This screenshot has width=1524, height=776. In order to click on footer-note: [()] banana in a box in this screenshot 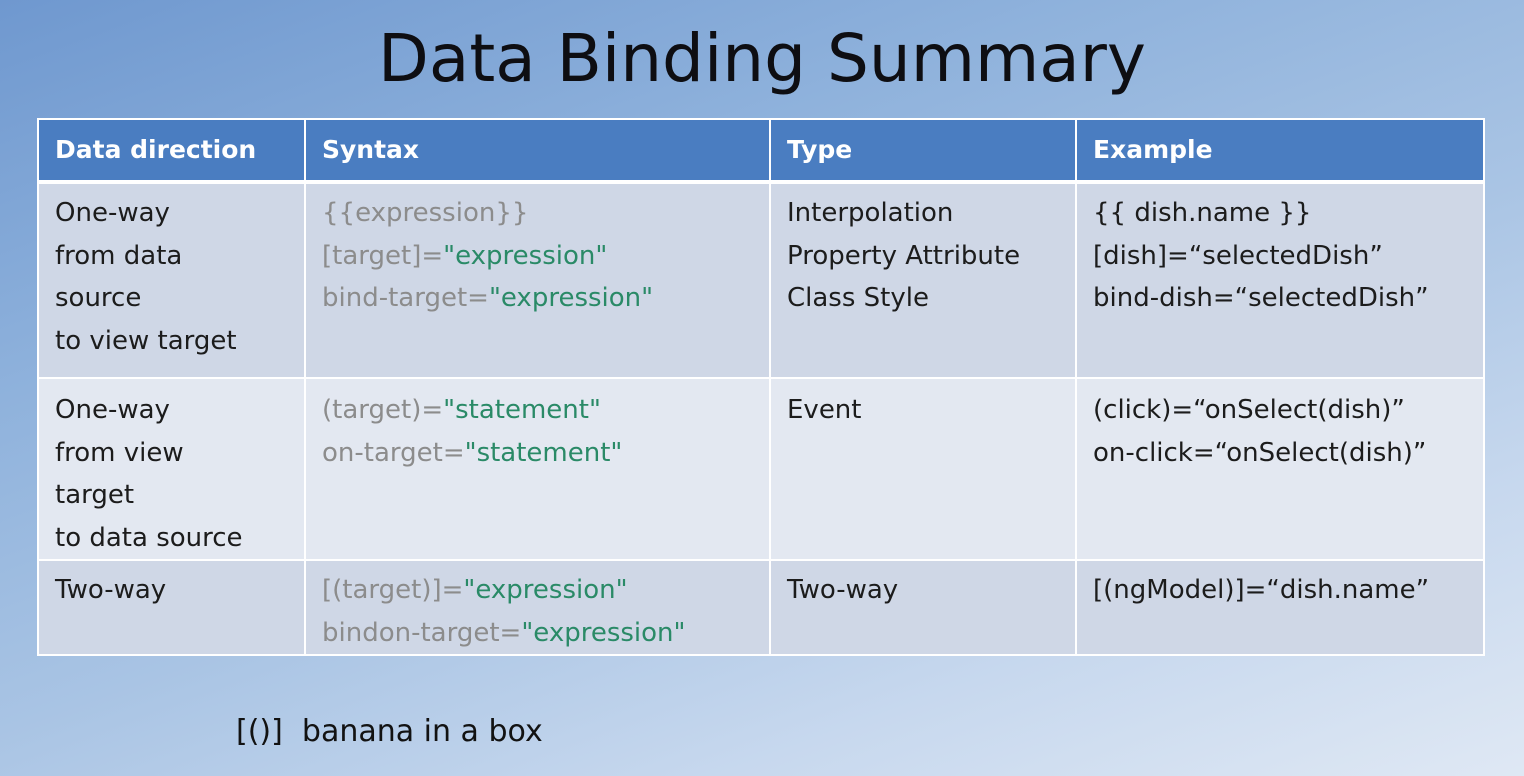, I will do `click(389, 731)`.